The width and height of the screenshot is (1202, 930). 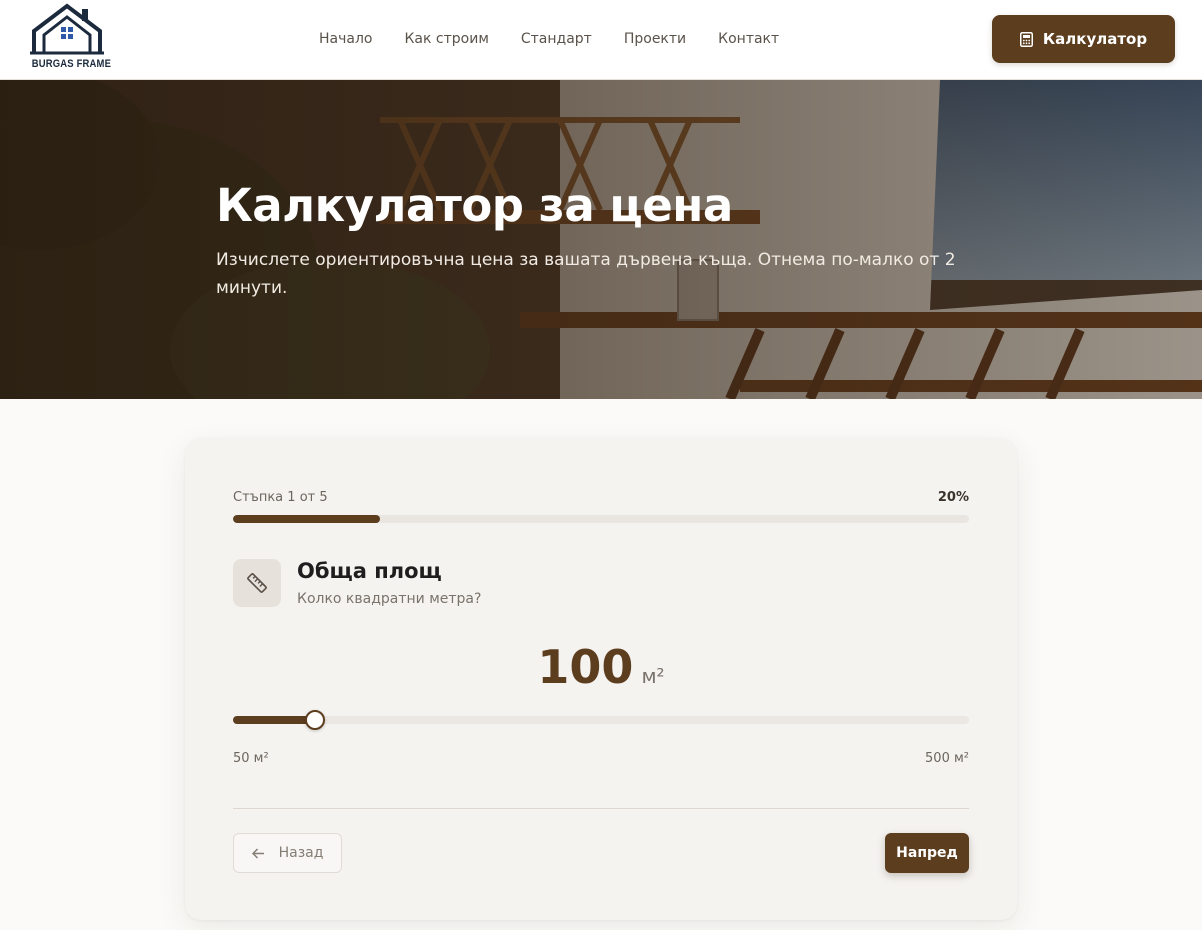 I want to click on progress-percent: 20%, so click(x=953, y=497).